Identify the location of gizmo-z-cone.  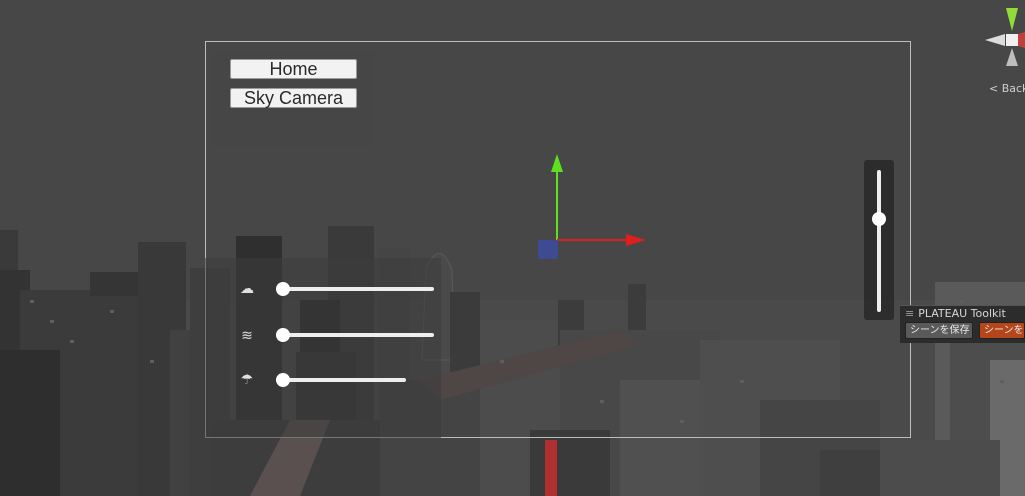
(1021, 40).